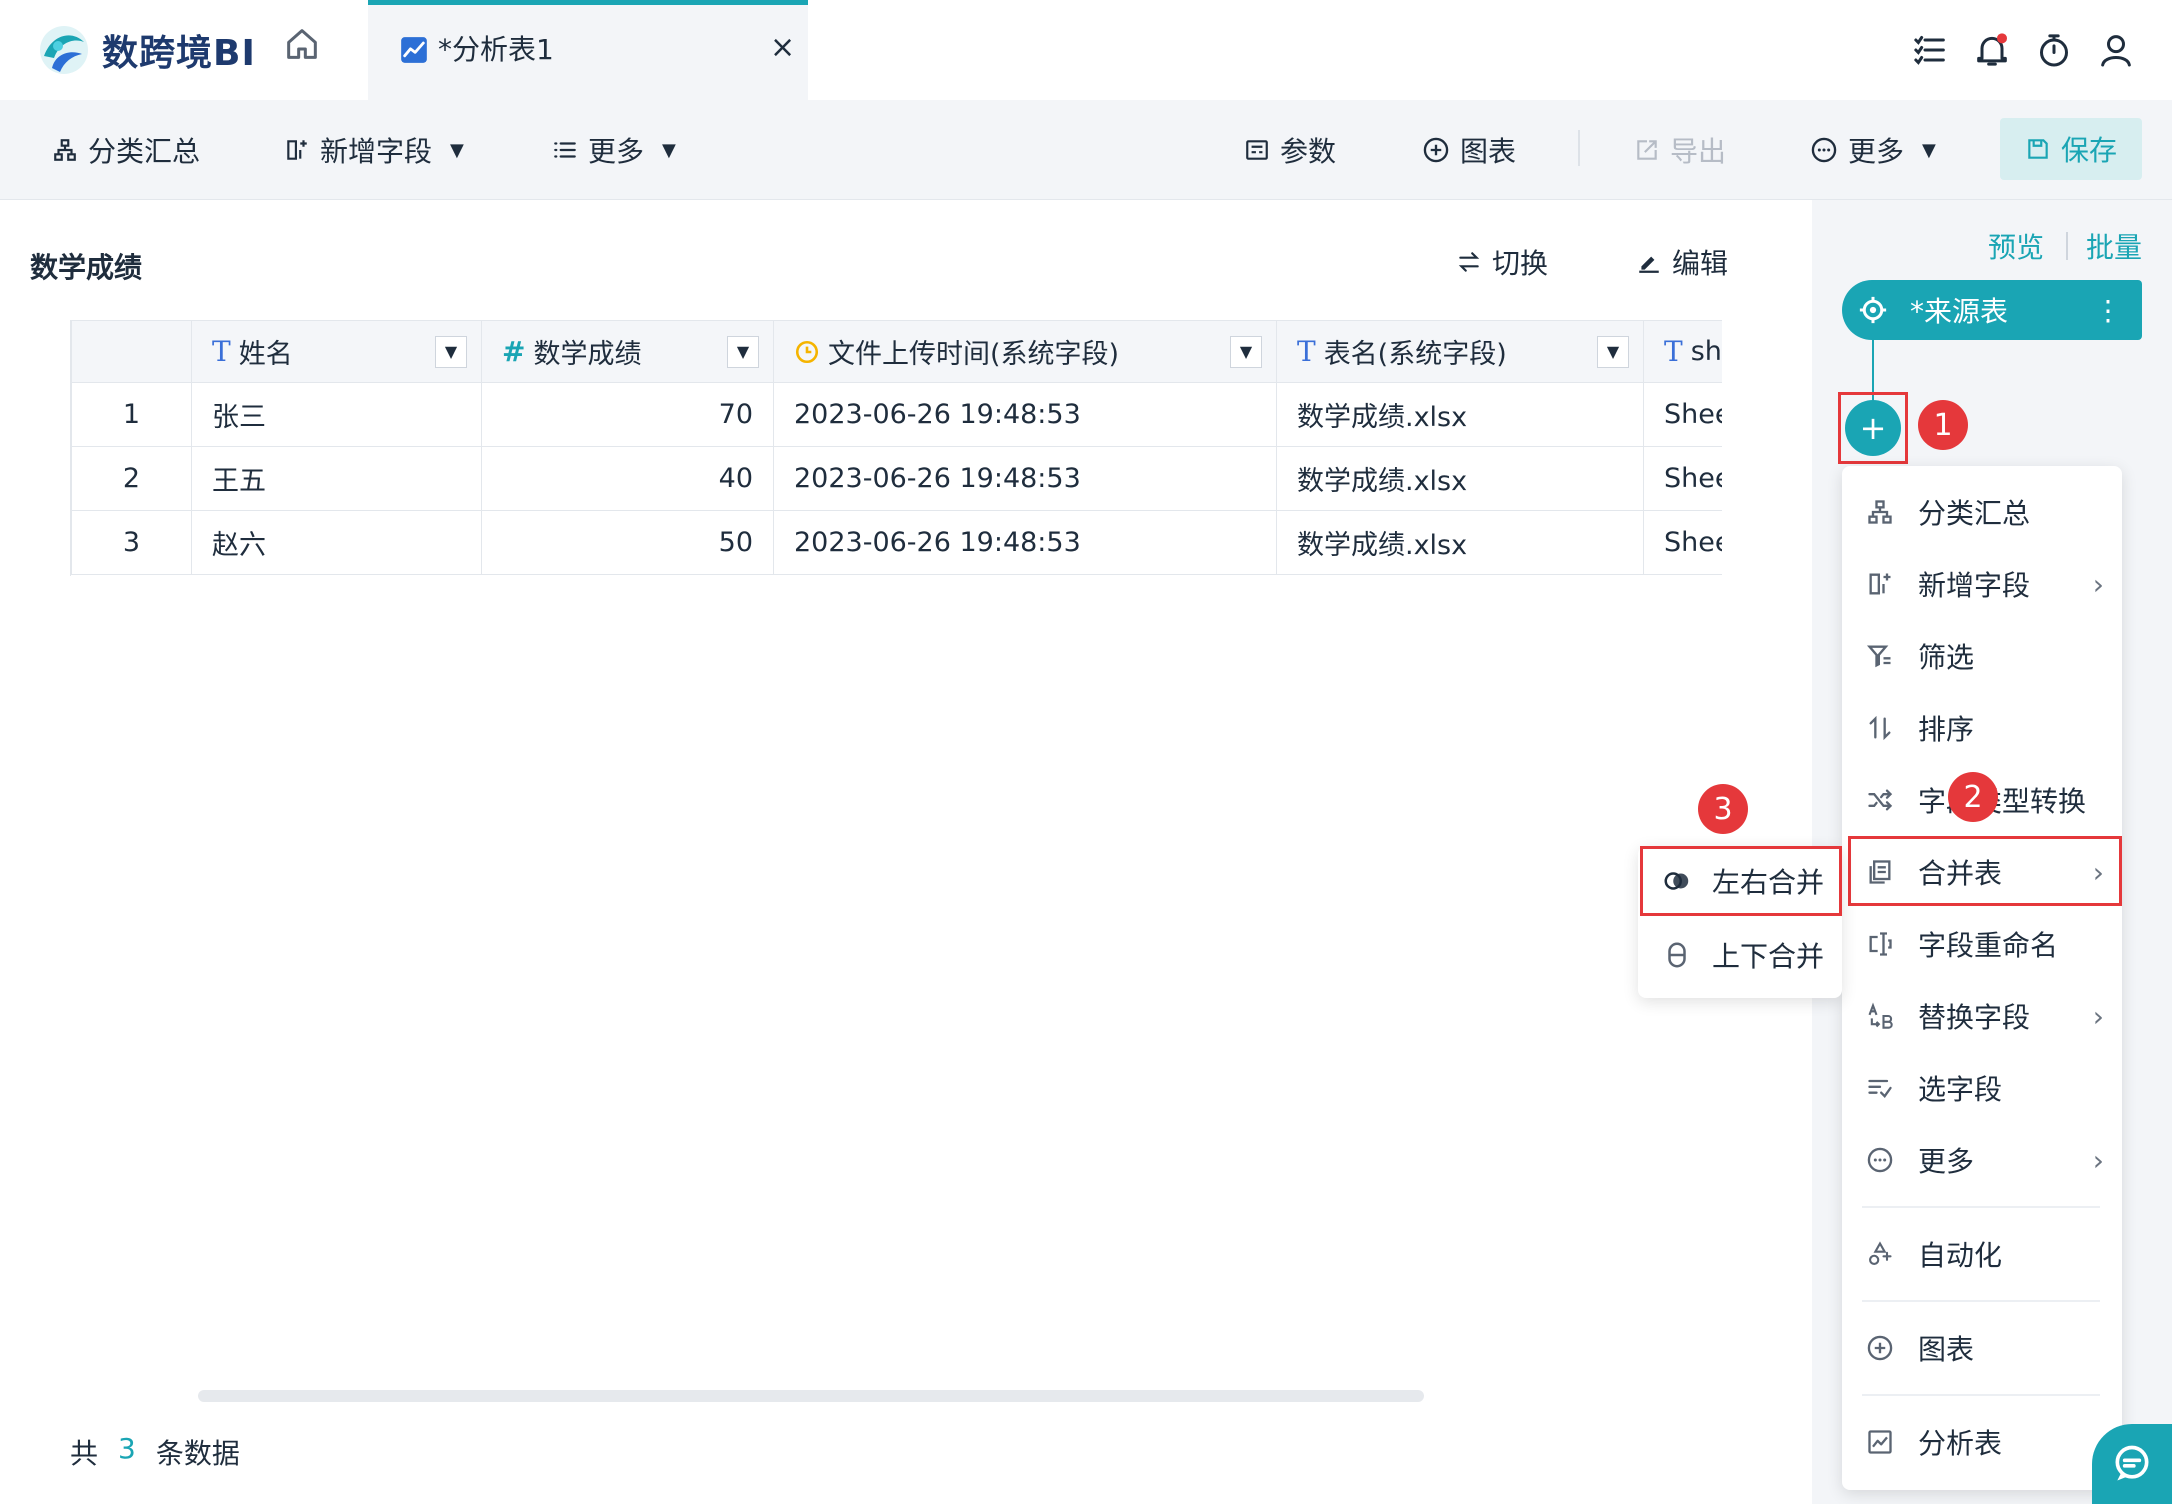  I want to click on save-button: 保存, so click(2071, 149).